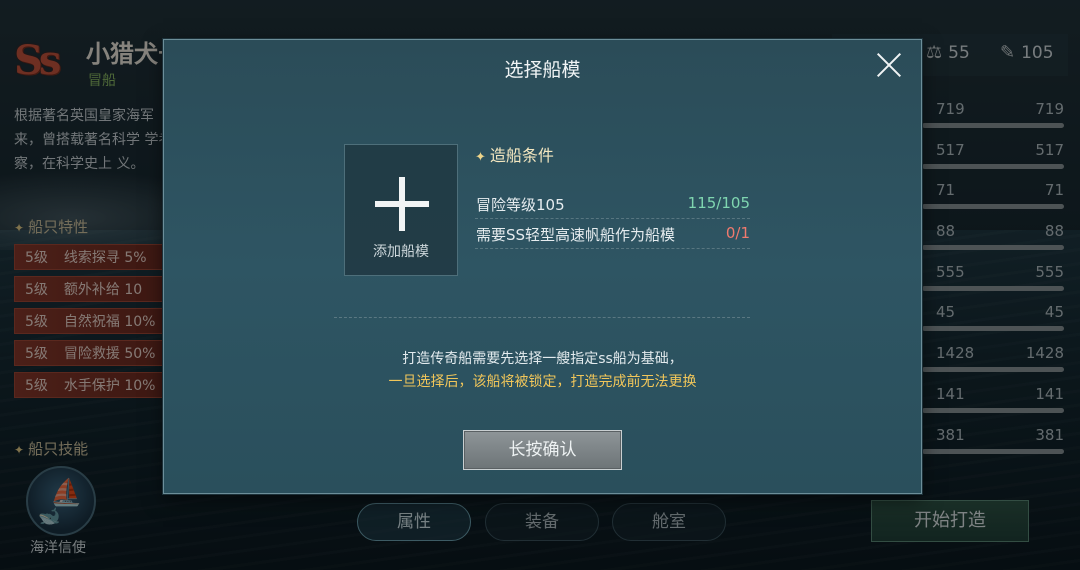 The image size is (1080, 570). I want to click on star-icon: ✦, so click(480, 157).